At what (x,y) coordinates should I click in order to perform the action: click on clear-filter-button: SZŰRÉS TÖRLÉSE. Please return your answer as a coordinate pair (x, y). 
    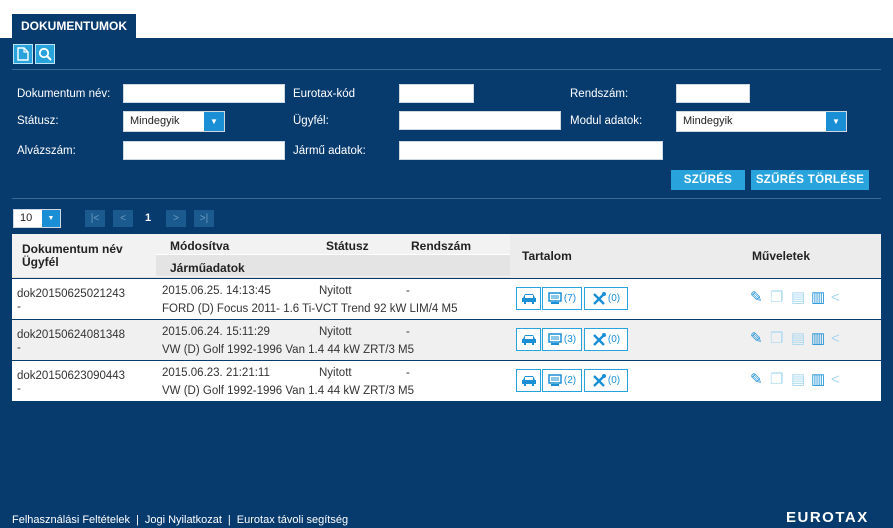
    Looking at the image, I should click on (810, 180).